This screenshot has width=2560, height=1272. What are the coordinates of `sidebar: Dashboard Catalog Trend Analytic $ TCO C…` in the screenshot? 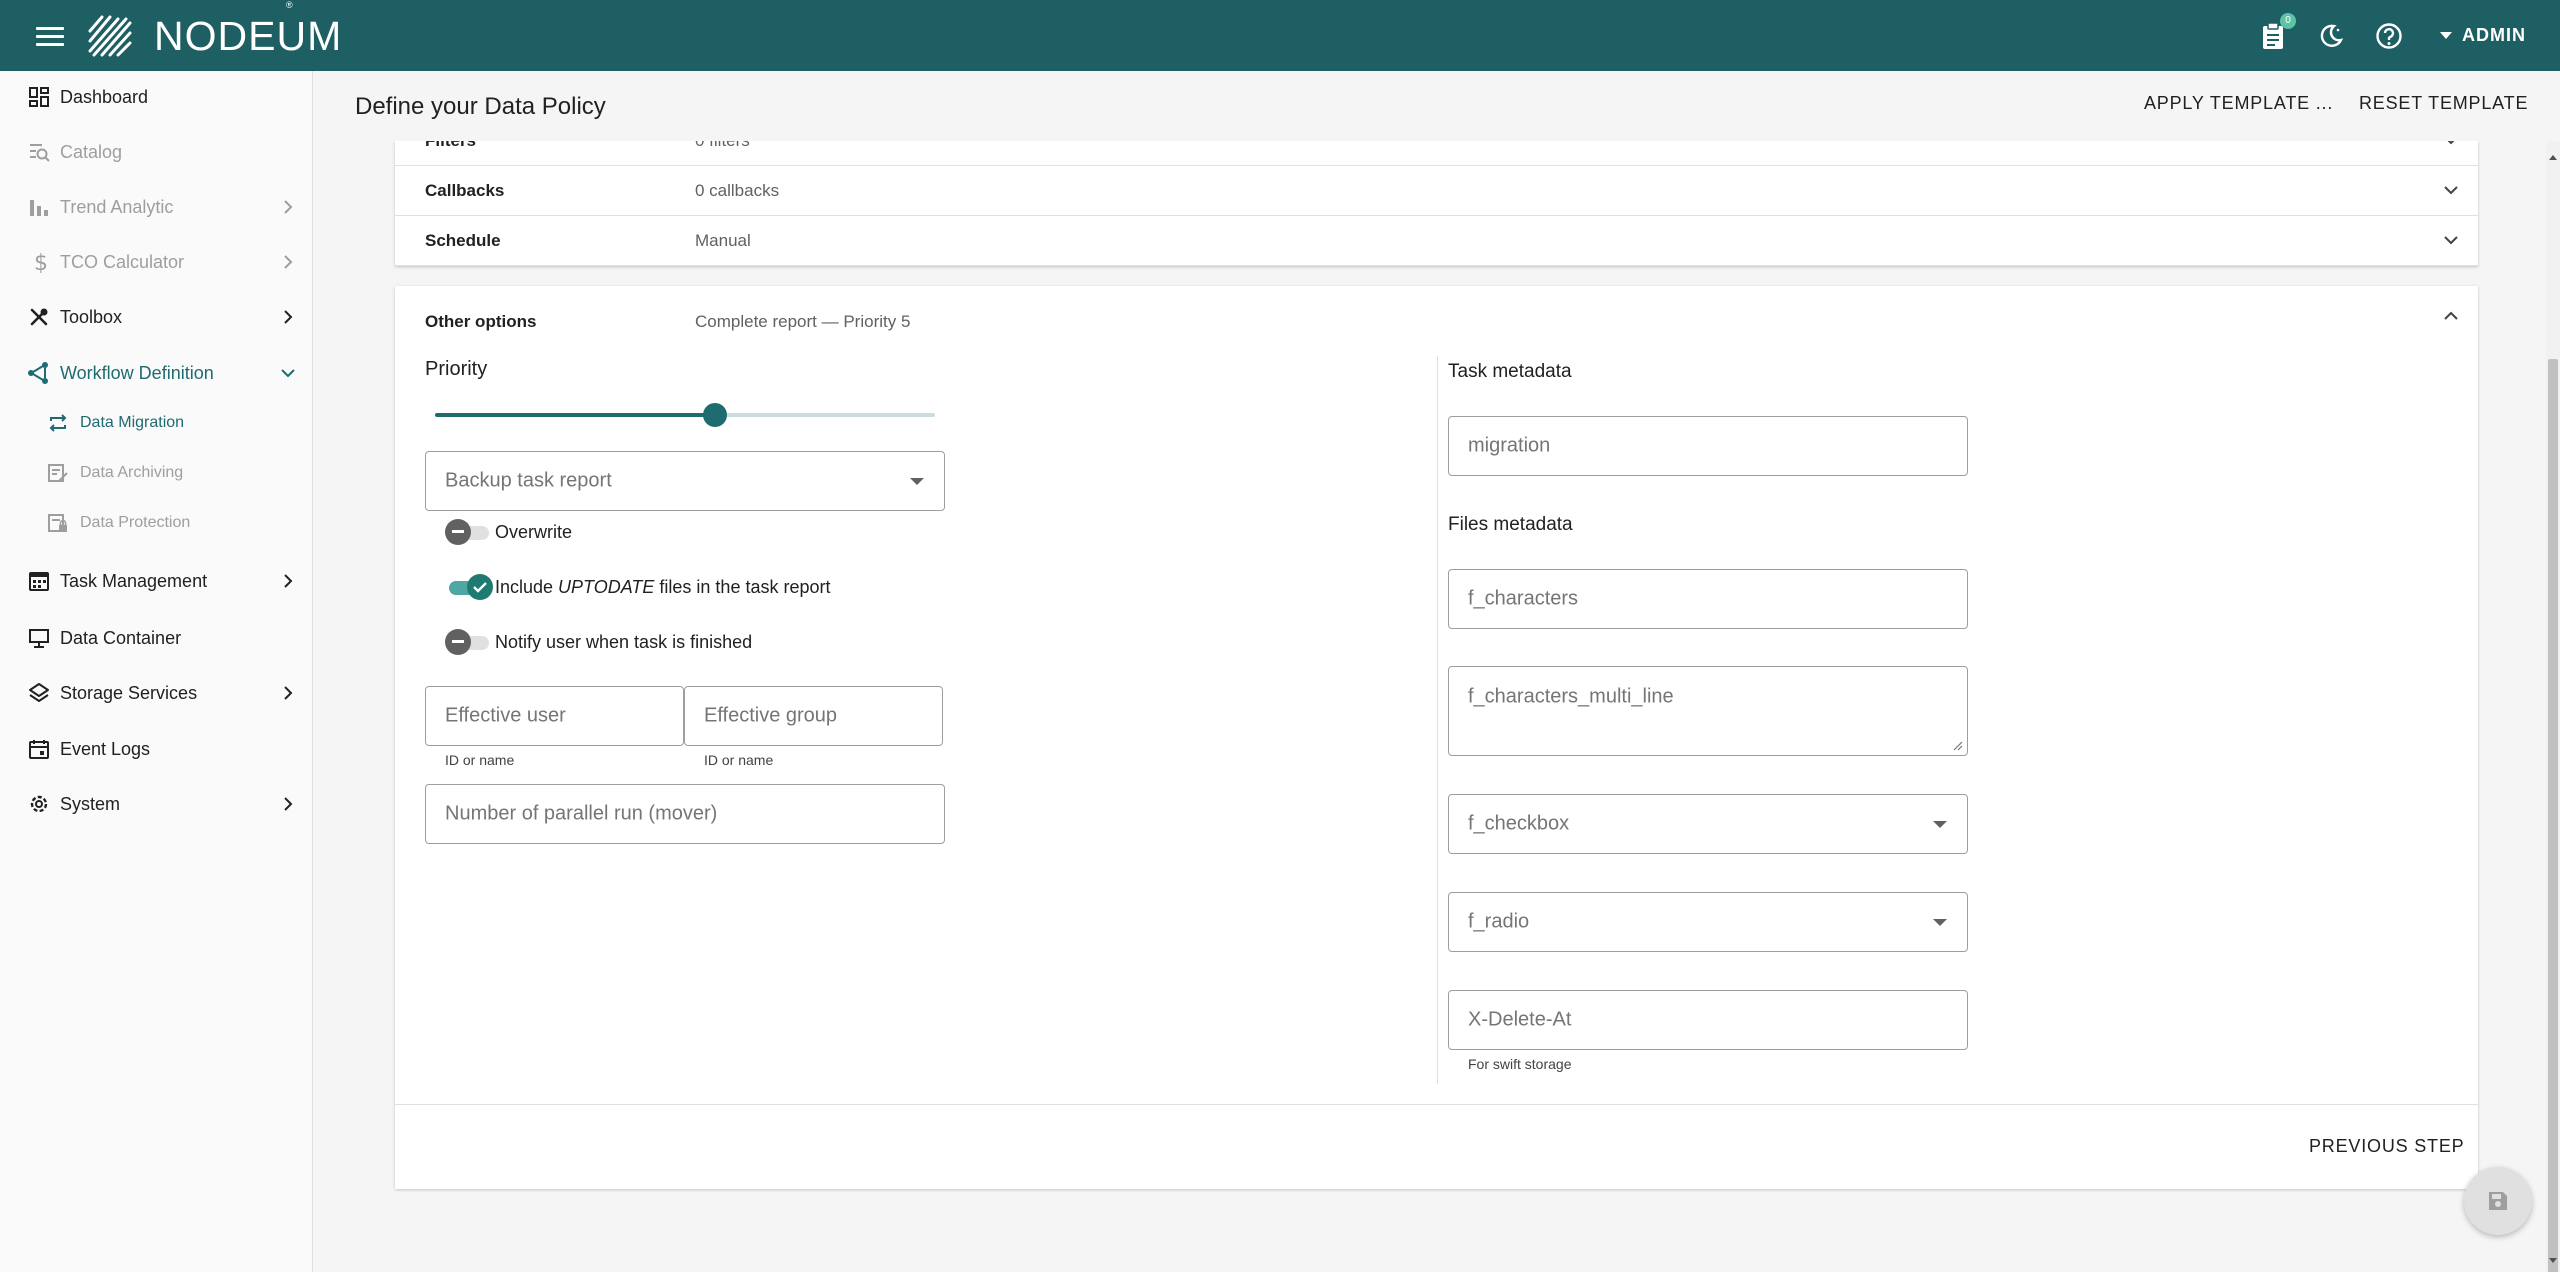 It's located at (156, 671).